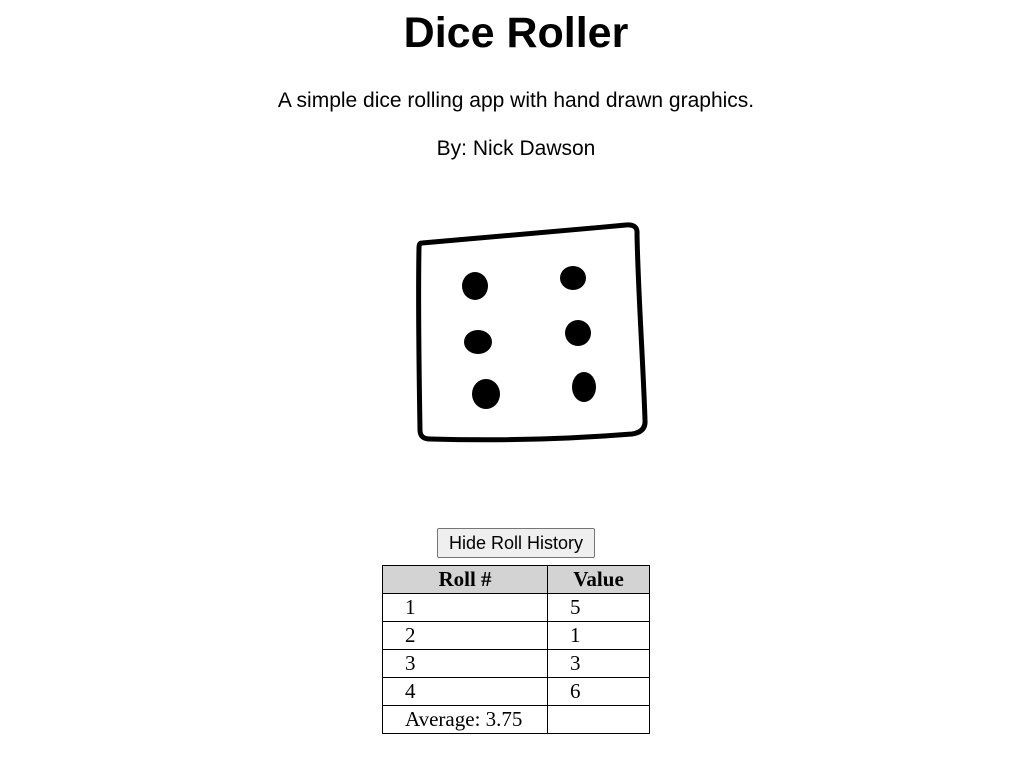  What do you see at coordinates (598, 663) in the screenshot?
I see `roll-value-cell: 3` at bounding box center [598, 663].